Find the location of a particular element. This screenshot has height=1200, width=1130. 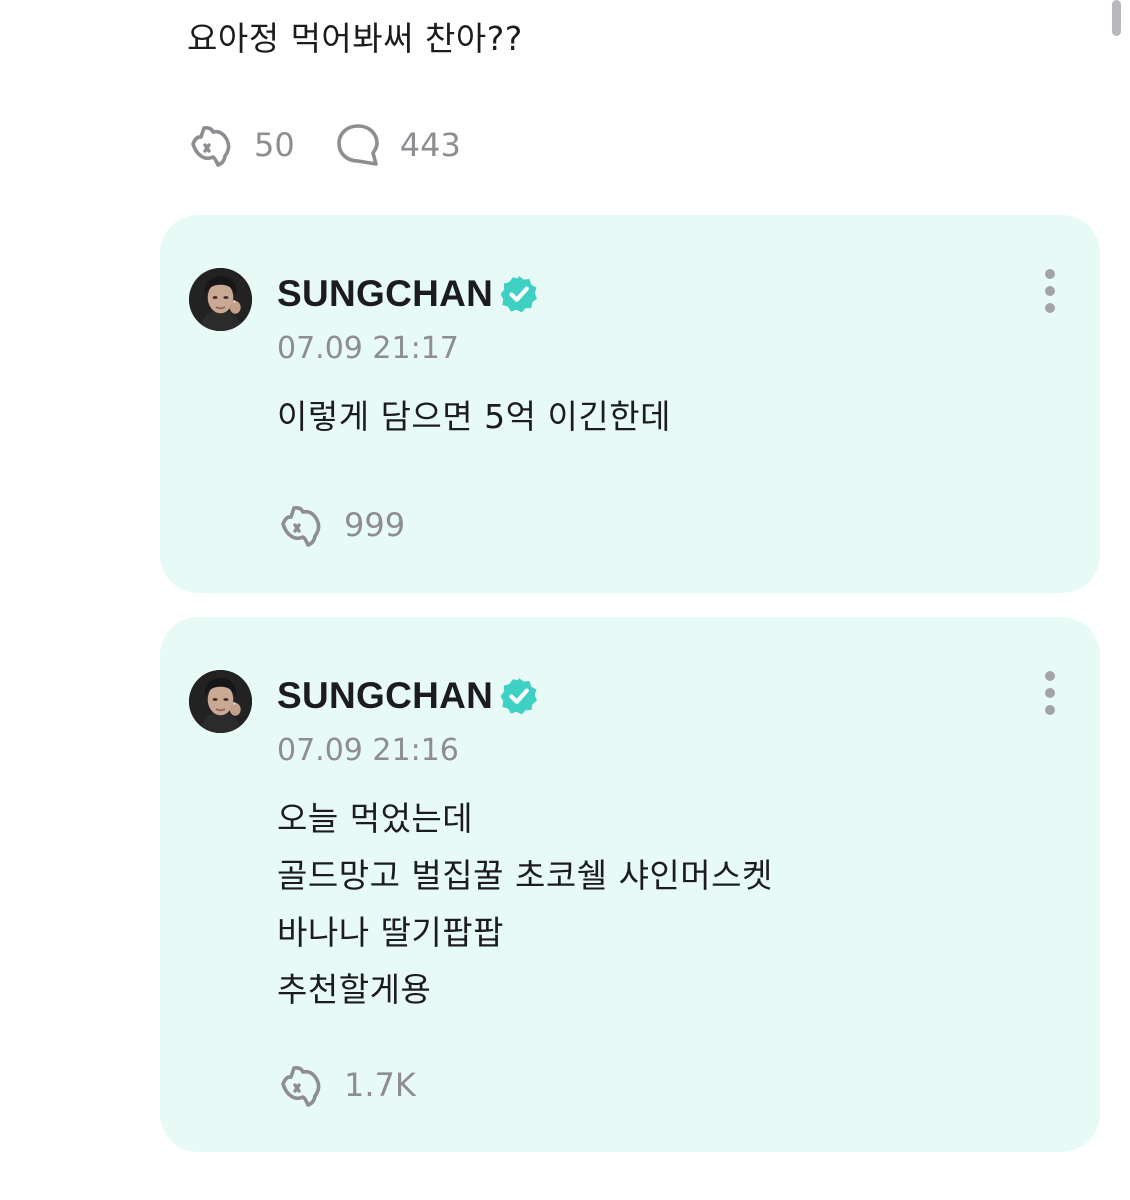

scrollbar-thumb is located at coordinates (1116, 18).